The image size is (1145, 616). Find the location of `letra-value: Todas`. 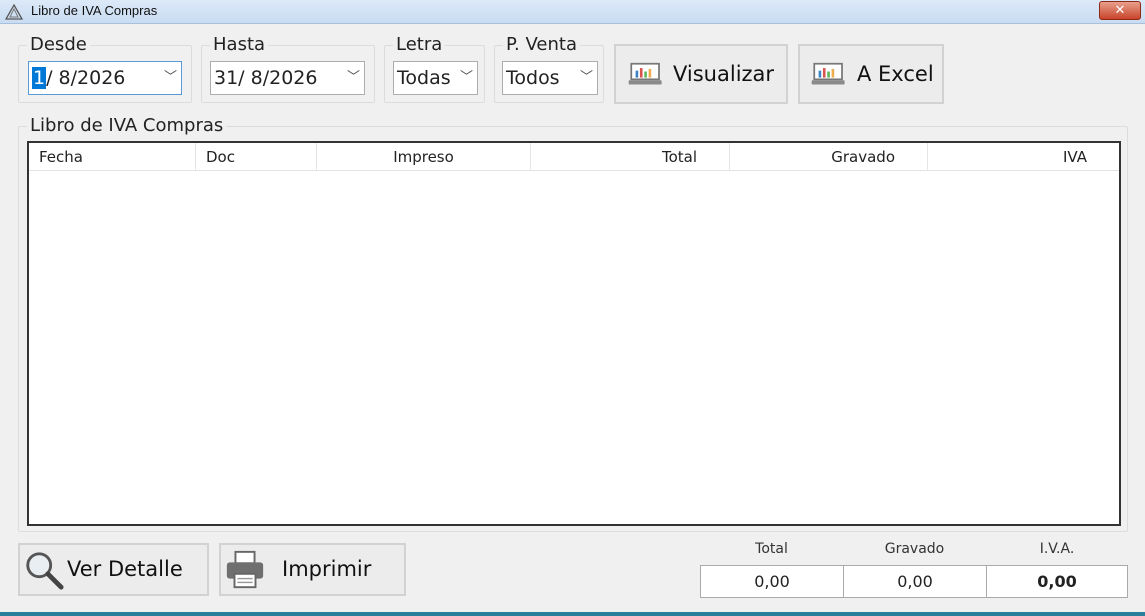

letra-value: Todas is located at coordinates (424, 78).